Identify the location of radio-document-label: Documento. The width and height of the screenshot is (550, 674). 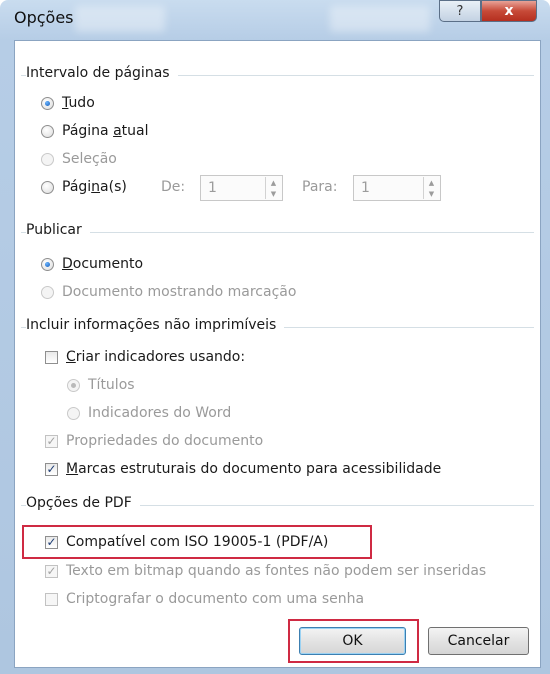
(103, 264).